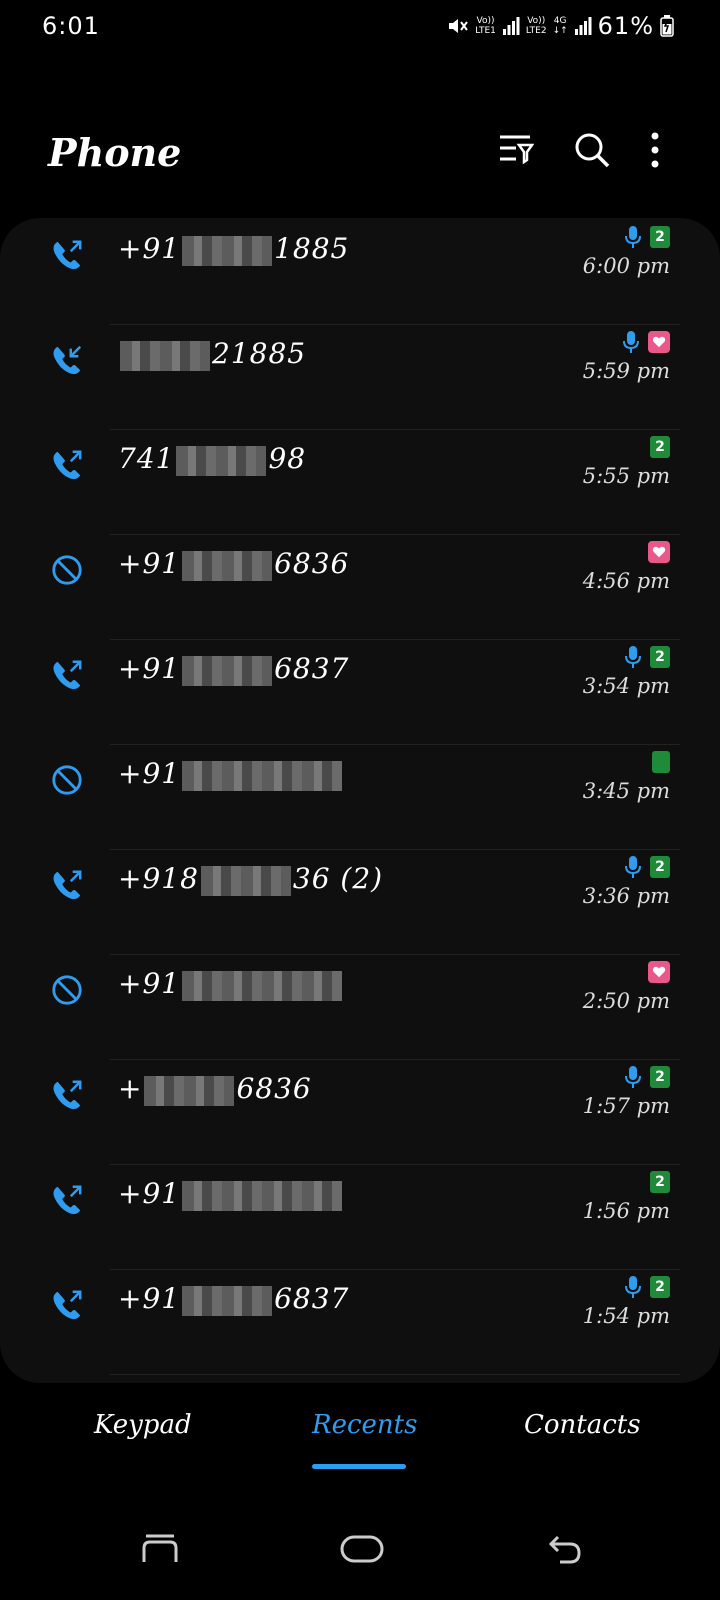  Describe the element at coordinates (625, 26) in the screenshot. I see `battery-percent: 61%` at that location.